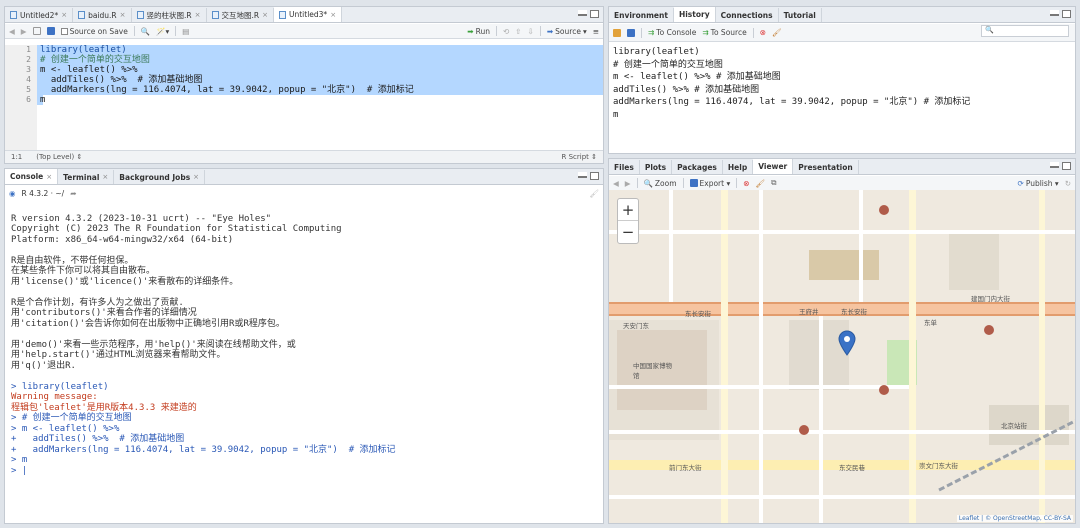  I want to click on zoom-button: 🔍 Zoom, so click(660, 183).